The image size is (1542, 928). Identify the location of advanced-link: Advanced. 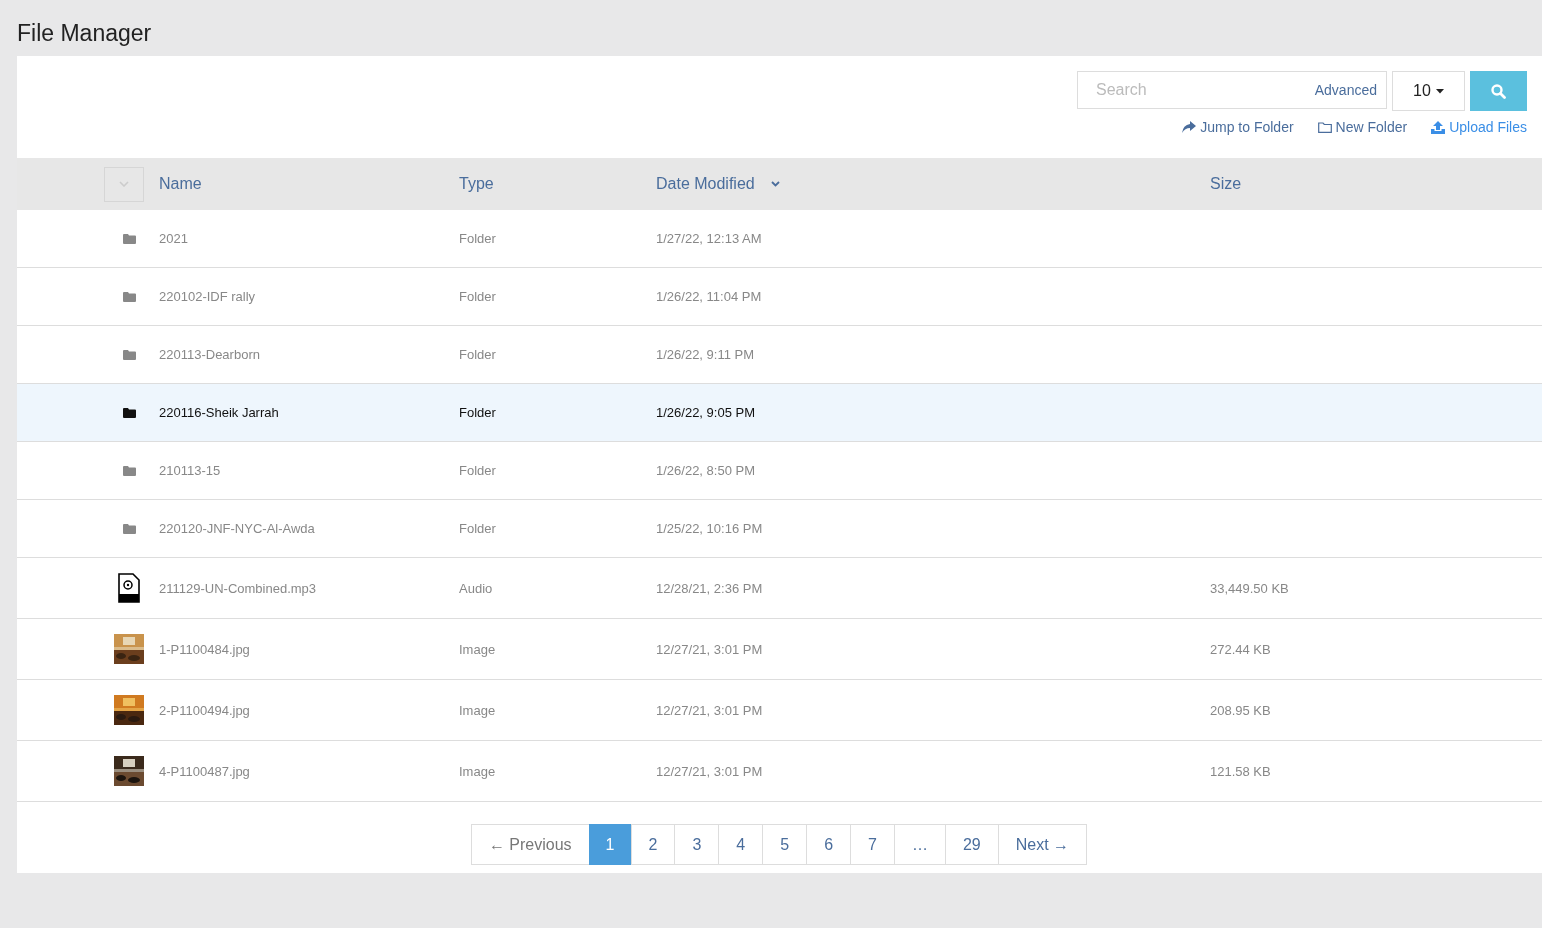
(1345, 90).